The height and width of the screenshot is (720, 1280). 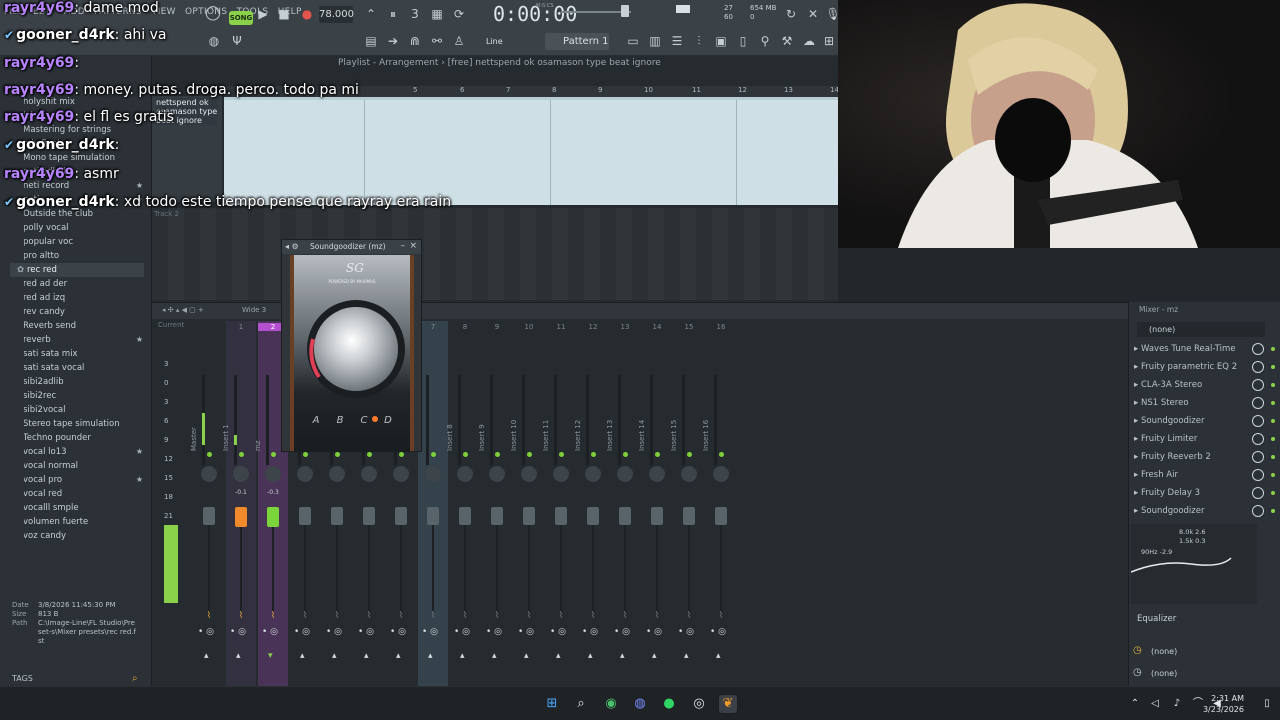 I want to click on start-icon: ⊞, so click(x=552, y=704).